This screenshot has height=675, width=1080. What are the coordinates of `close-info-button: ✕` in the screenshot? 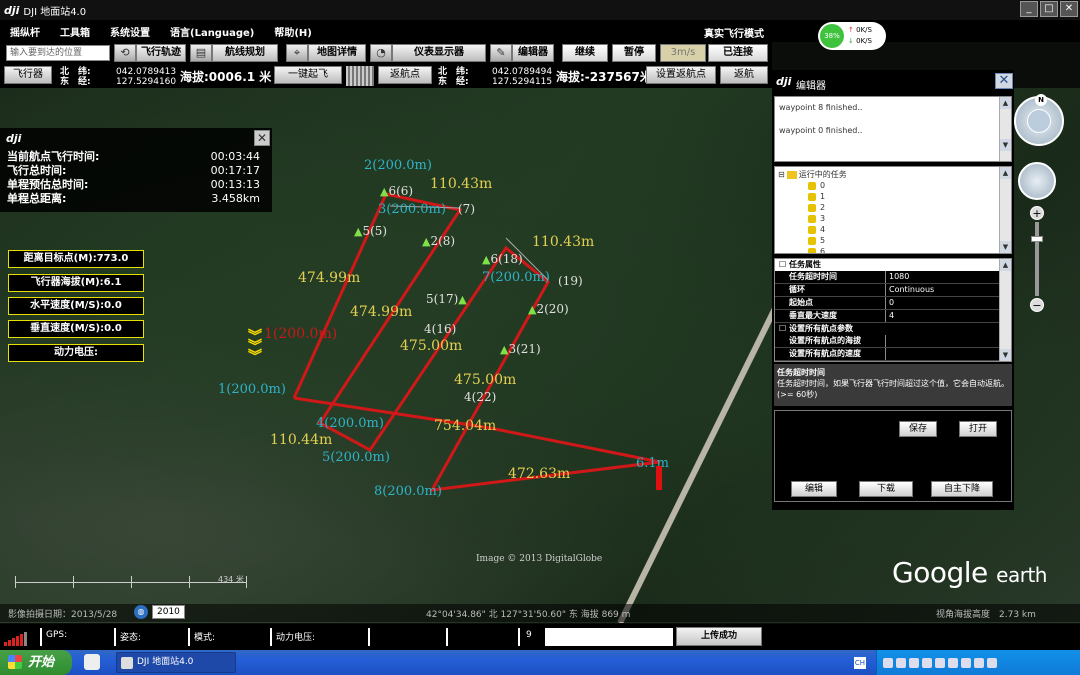 It's located at (262, 138).